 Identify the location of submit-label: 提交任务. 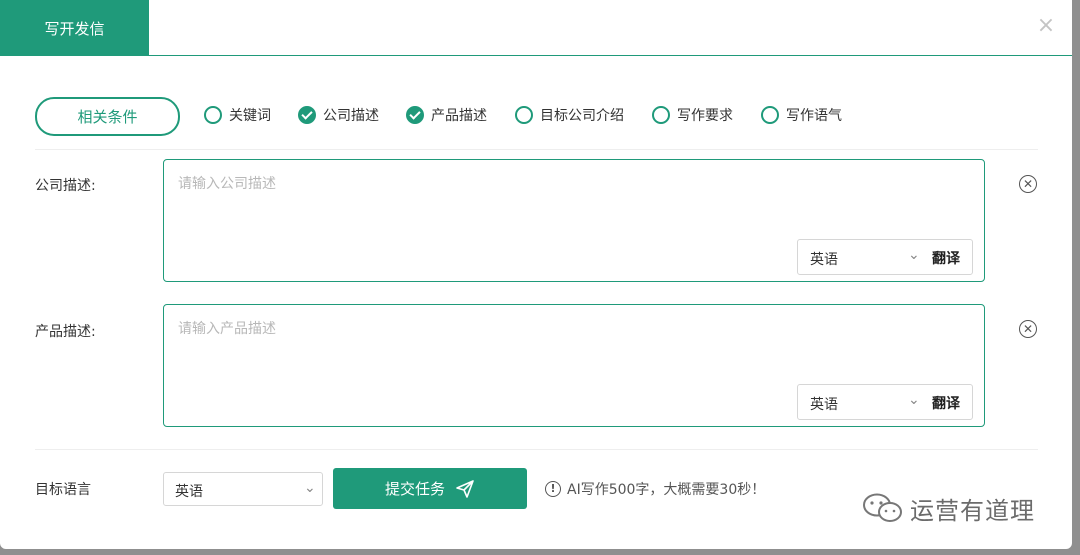
(414, 489).